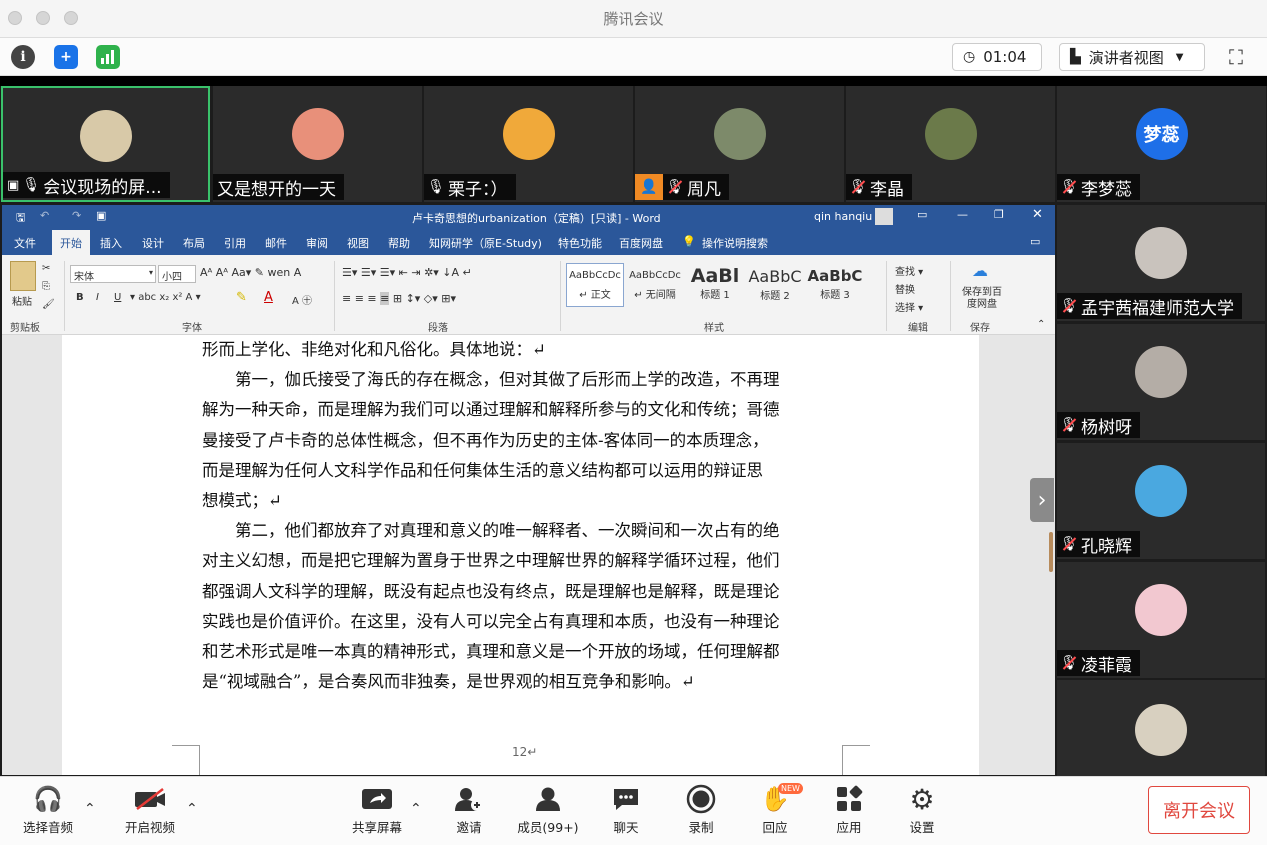 This screenshot has height=845, width=1267. What do you see at coordinates (46, 268) in the screenshot?
I see `cut-icon: ✂` at bounding box center [46, 268].